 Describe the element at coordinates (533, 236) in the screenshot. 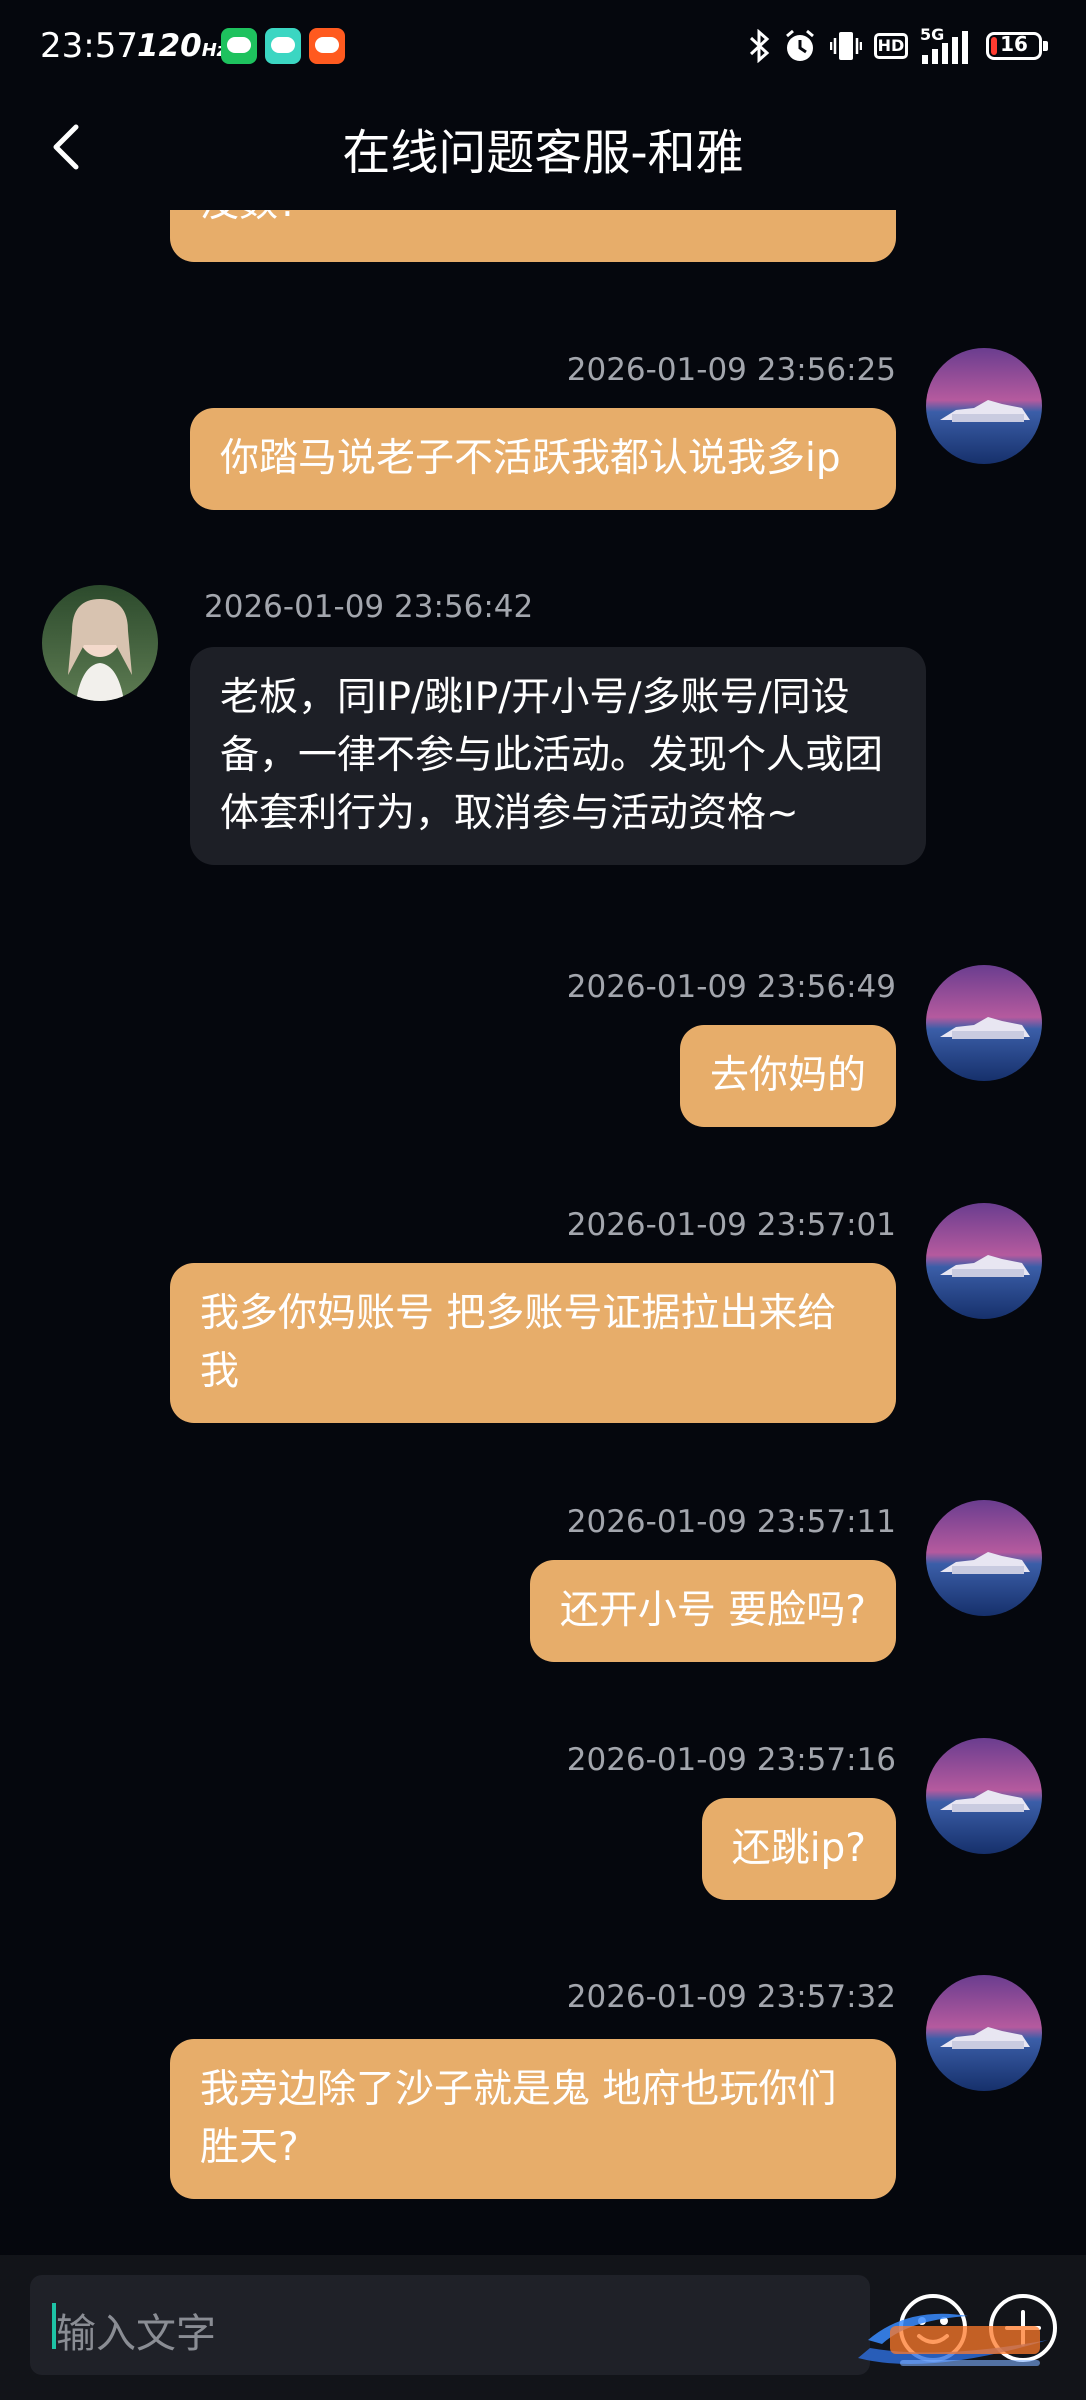

I see `message-bubble: 没数?` at that location.